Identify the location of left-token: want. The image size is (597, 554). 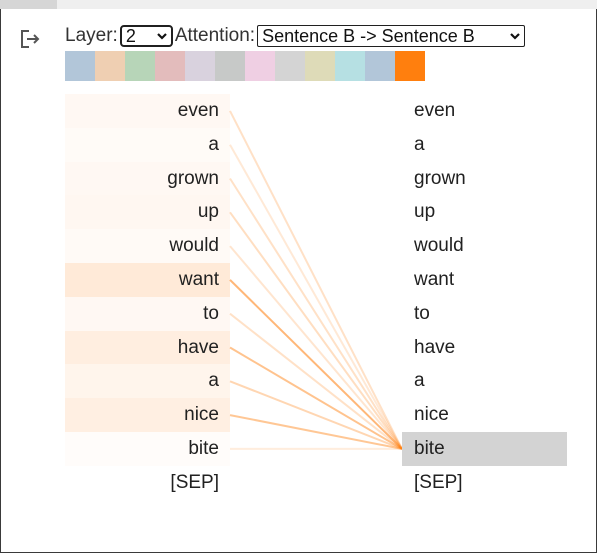
(147, 279).